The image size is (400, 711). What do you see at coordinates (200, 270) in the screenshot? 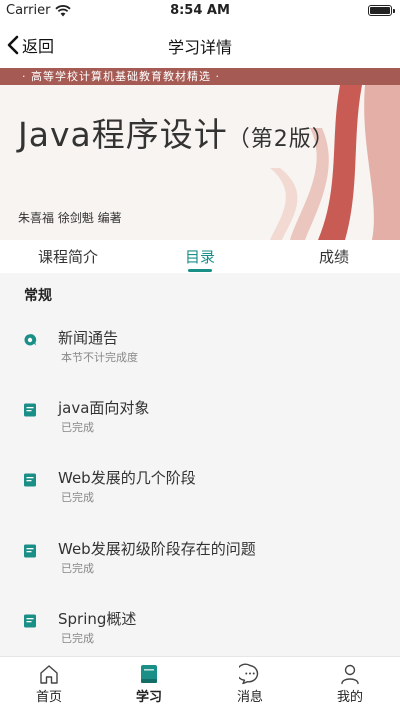
I see `active-tab-indicator` at bounding box center [200, 270].